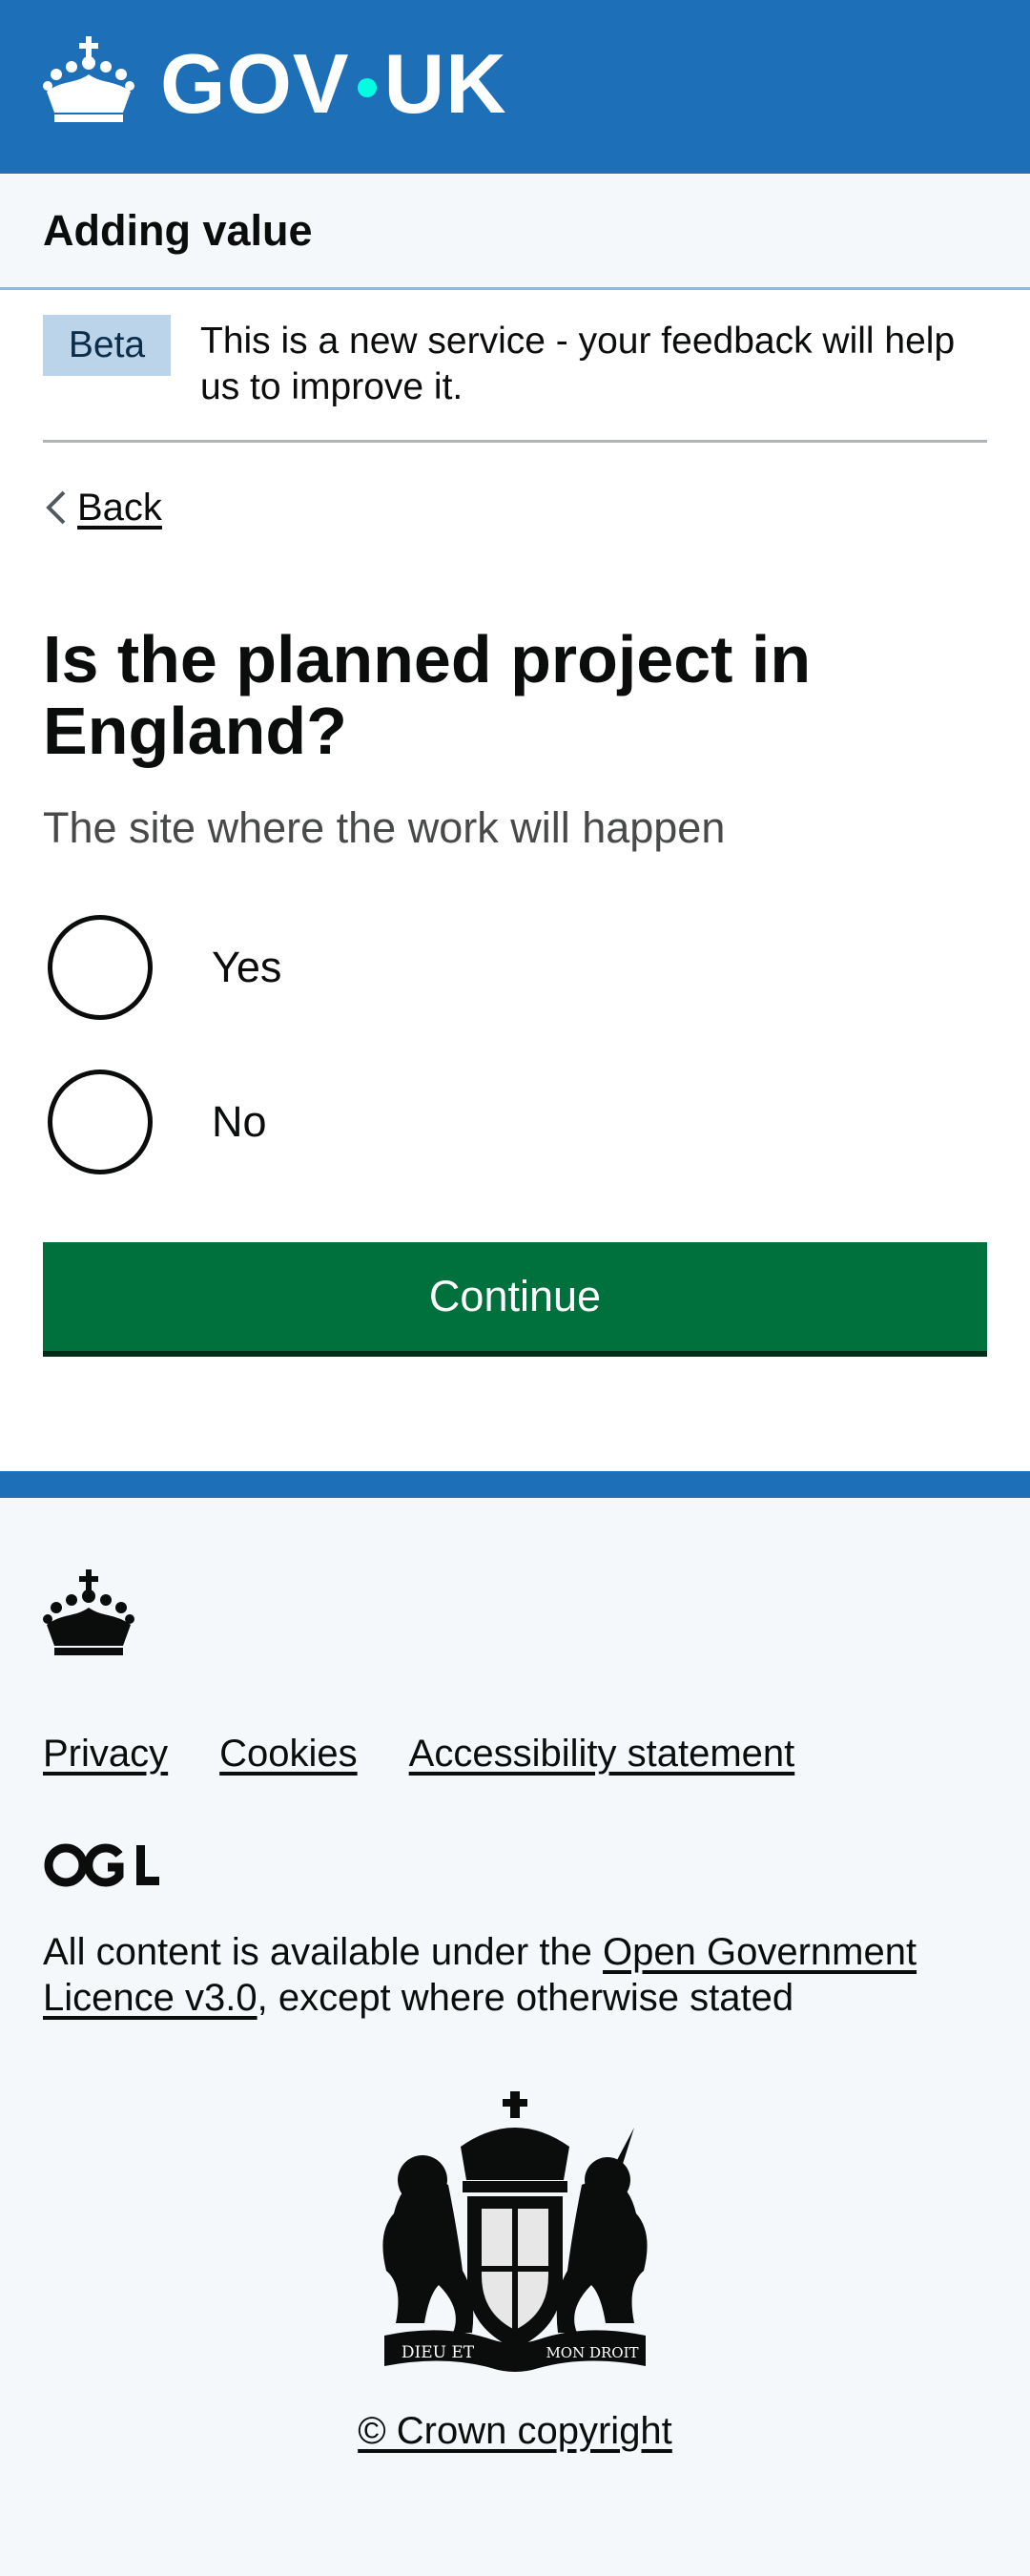 The image size is (1030, 2576). Describe the element at coordinates (239, 1122) in the screenshot. I see `radio-label-no: No` at that location.